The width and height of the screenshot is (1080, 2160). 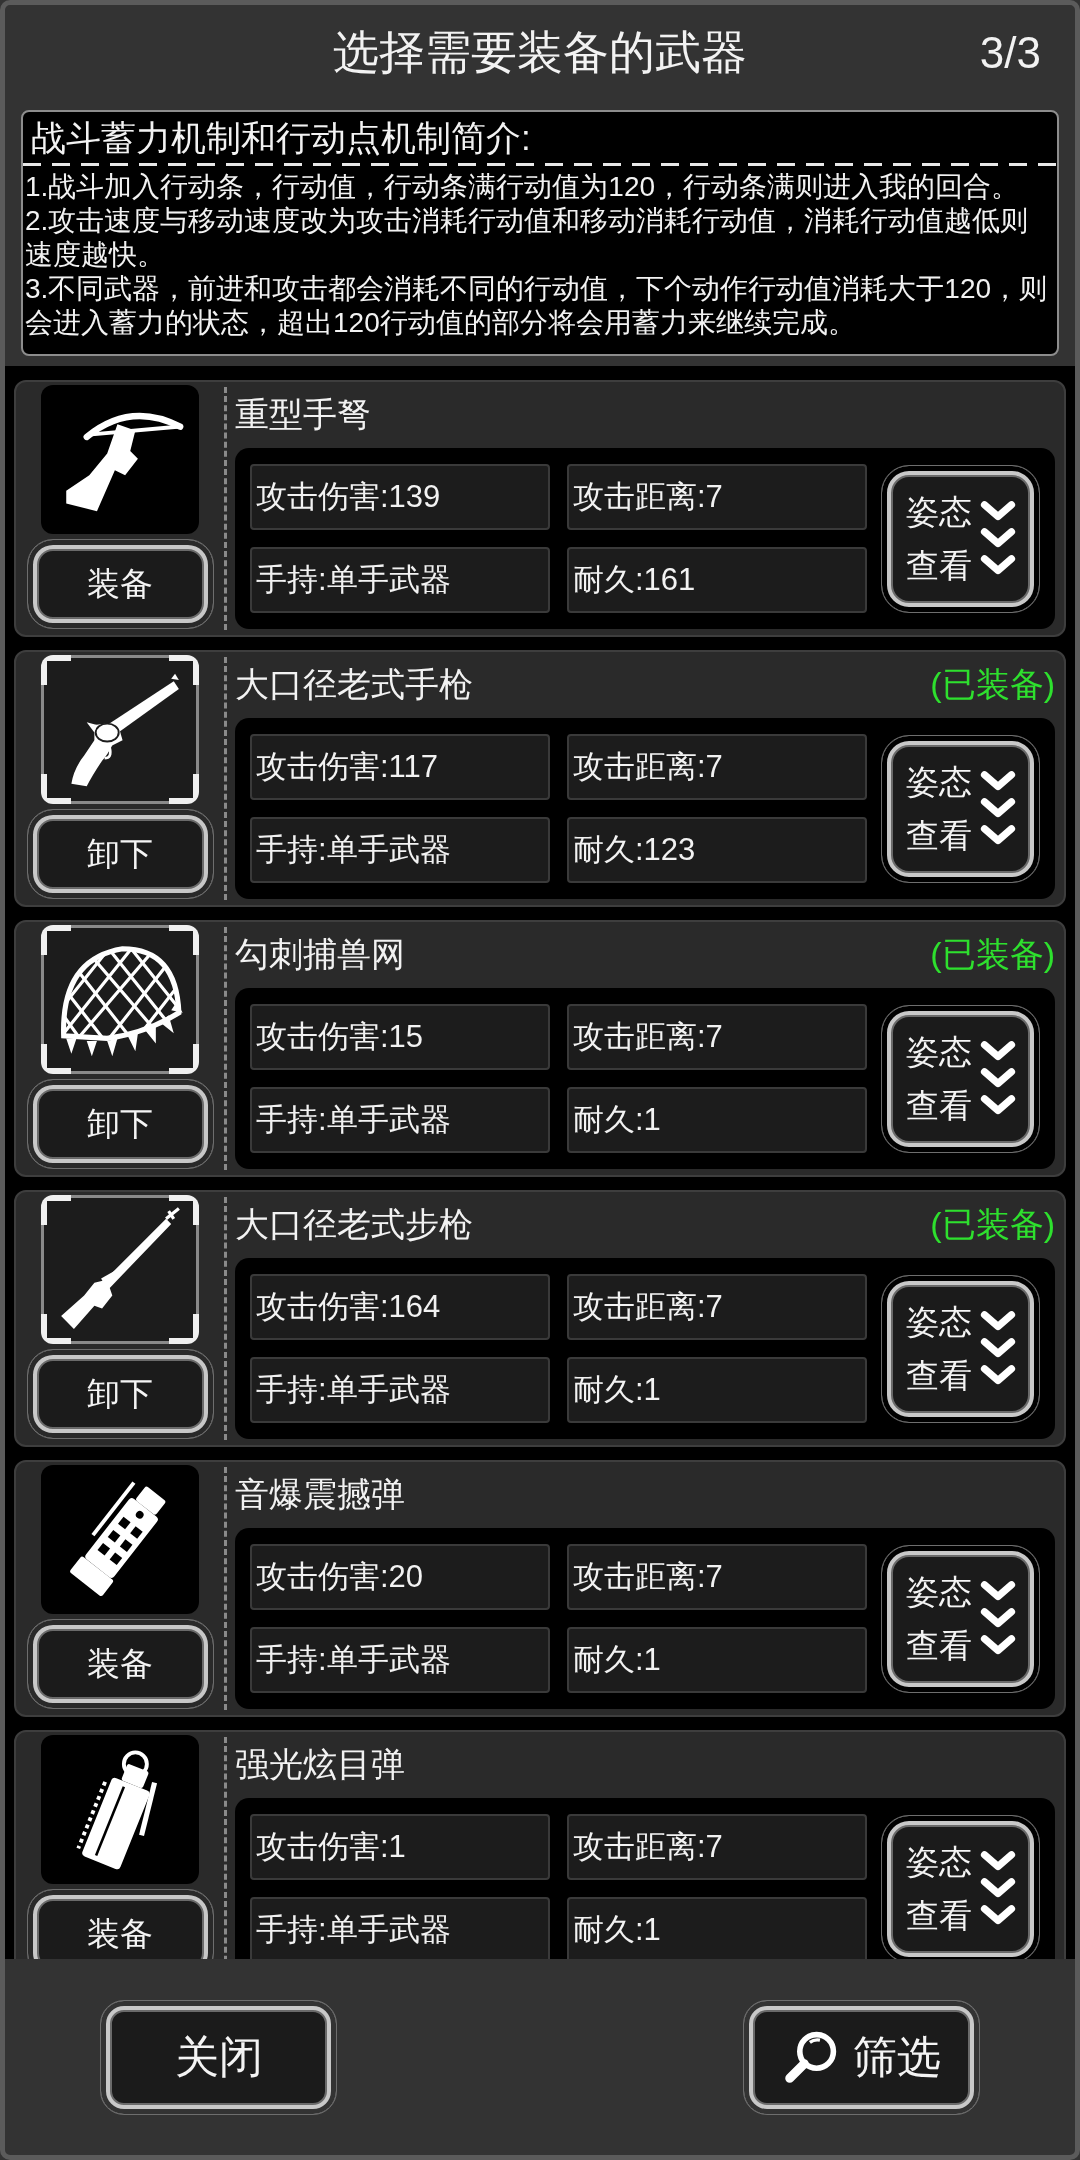 What do you see at coordinates (281, 138) in the screenshot?
I see `intro-title: 战斗蓄力机制和行动点机制简介:` at bounding box center [281, 138].